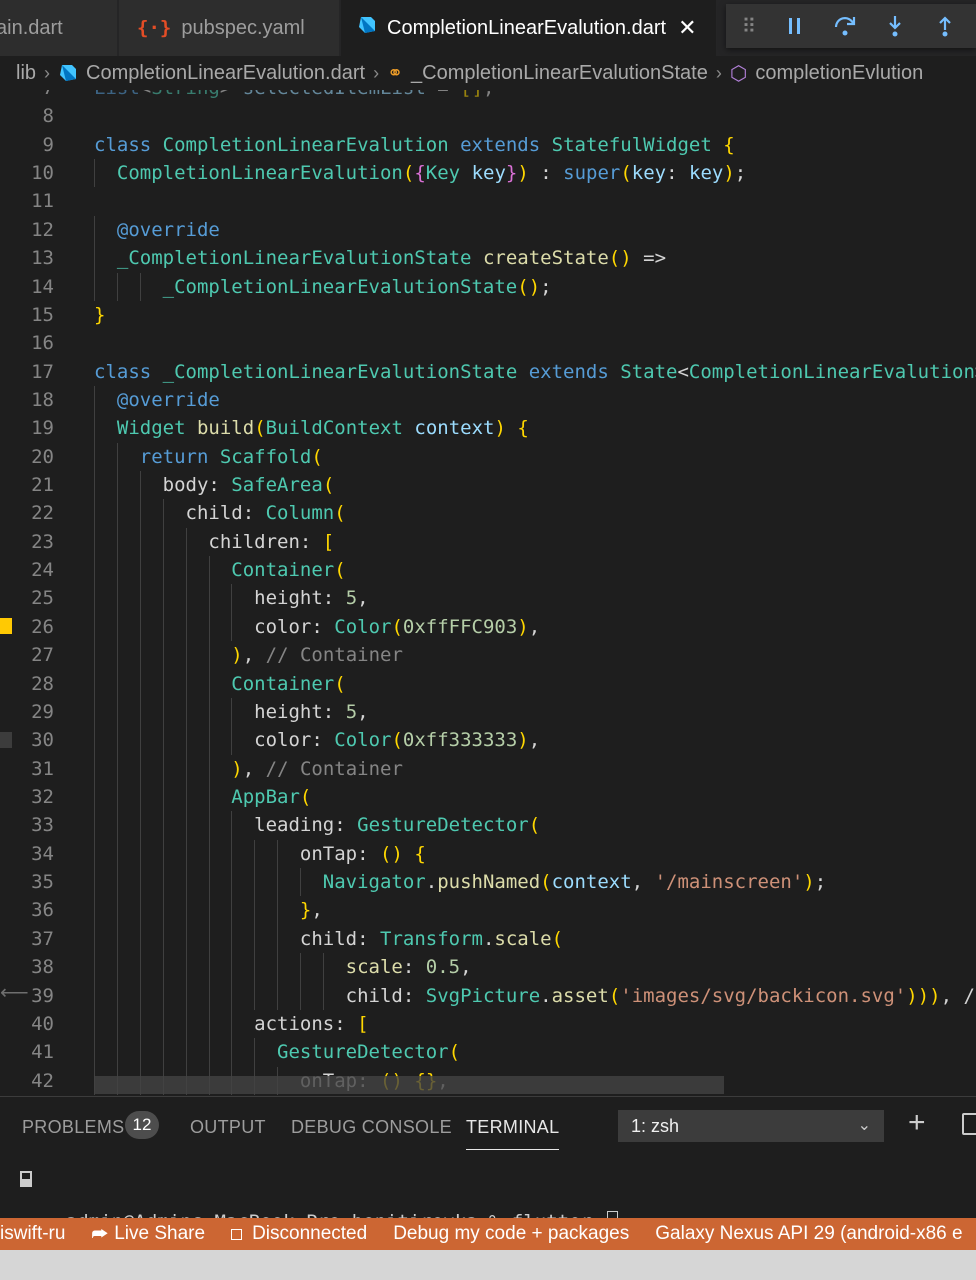  What do you see at coordinates (718, 72) in the screenshot?
I see `chevron-right-icon: ›` at bounding box center [718, 72].